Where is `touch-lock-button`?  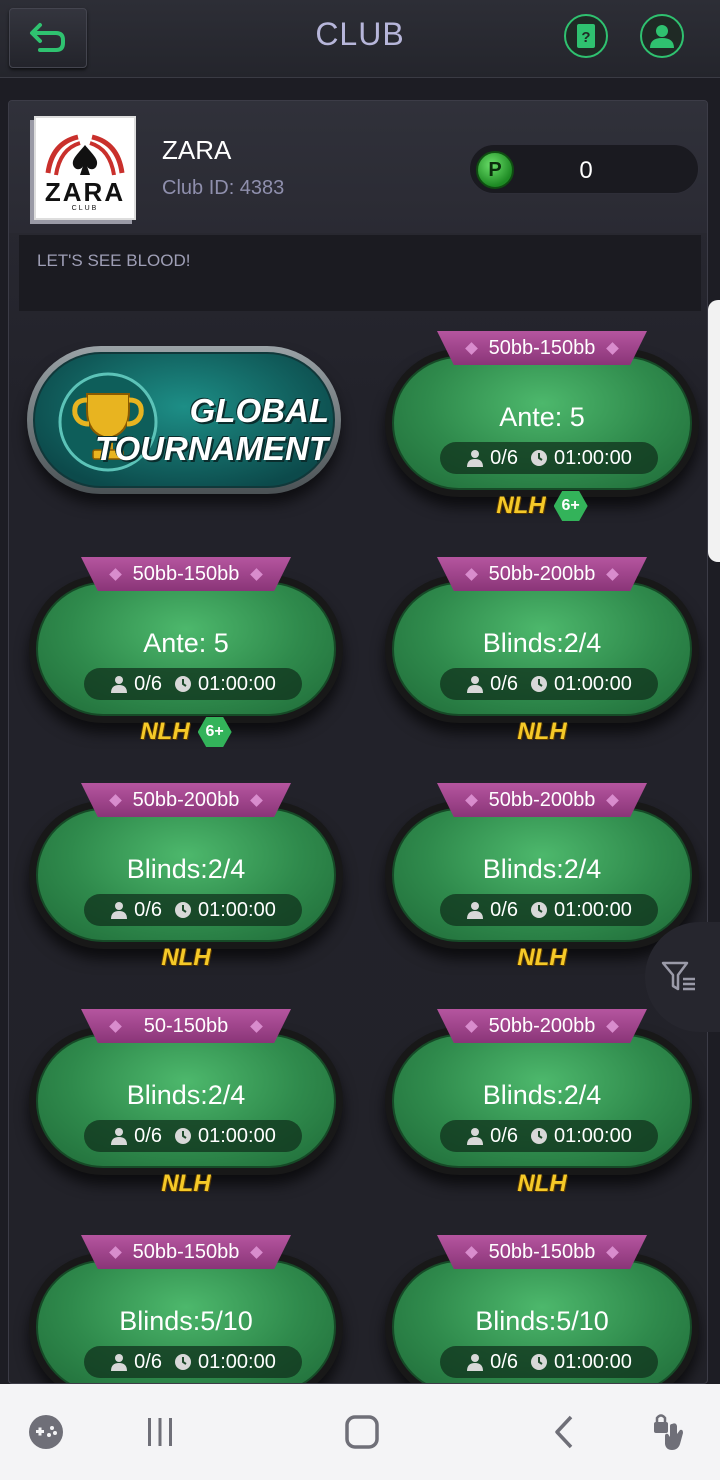
touch-lock-button is located at coordinates (672, 1432).